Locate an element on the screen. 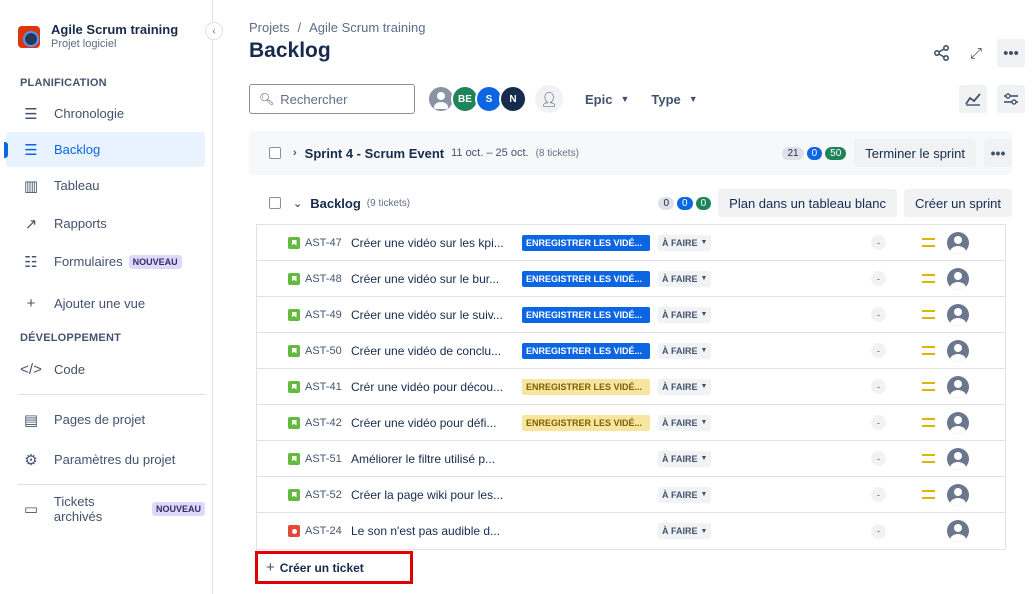  issue-key: AST-51 is located at coordinates (323, 459).